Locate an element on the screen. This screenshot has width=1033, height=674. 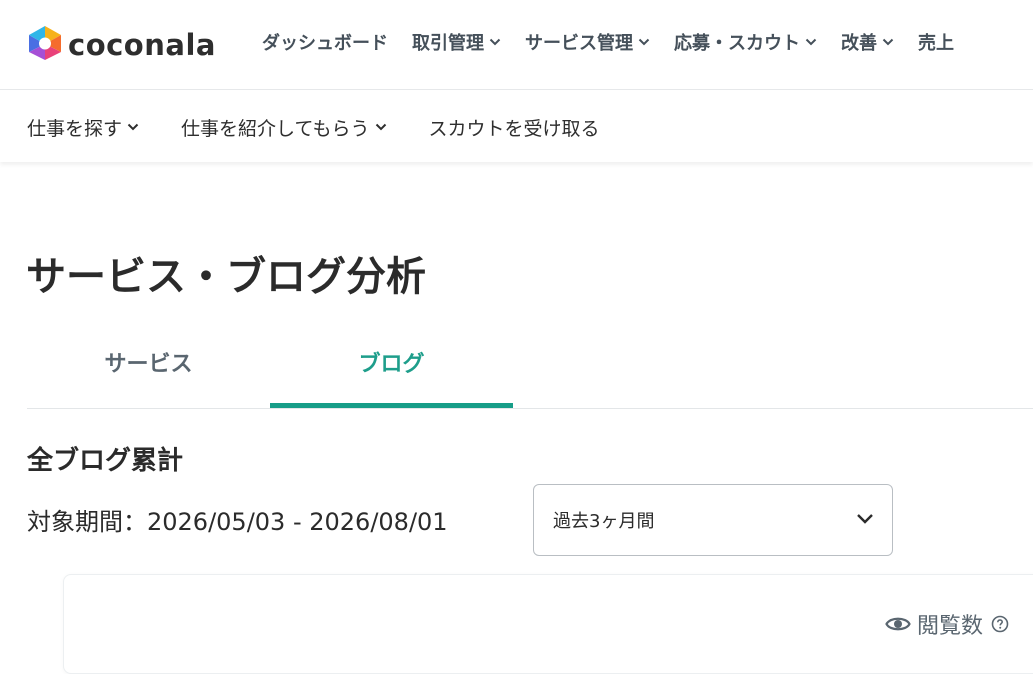
subnav-item-get-introduced: 仕事を紹介してもらう is located at coordinates (283, 127).